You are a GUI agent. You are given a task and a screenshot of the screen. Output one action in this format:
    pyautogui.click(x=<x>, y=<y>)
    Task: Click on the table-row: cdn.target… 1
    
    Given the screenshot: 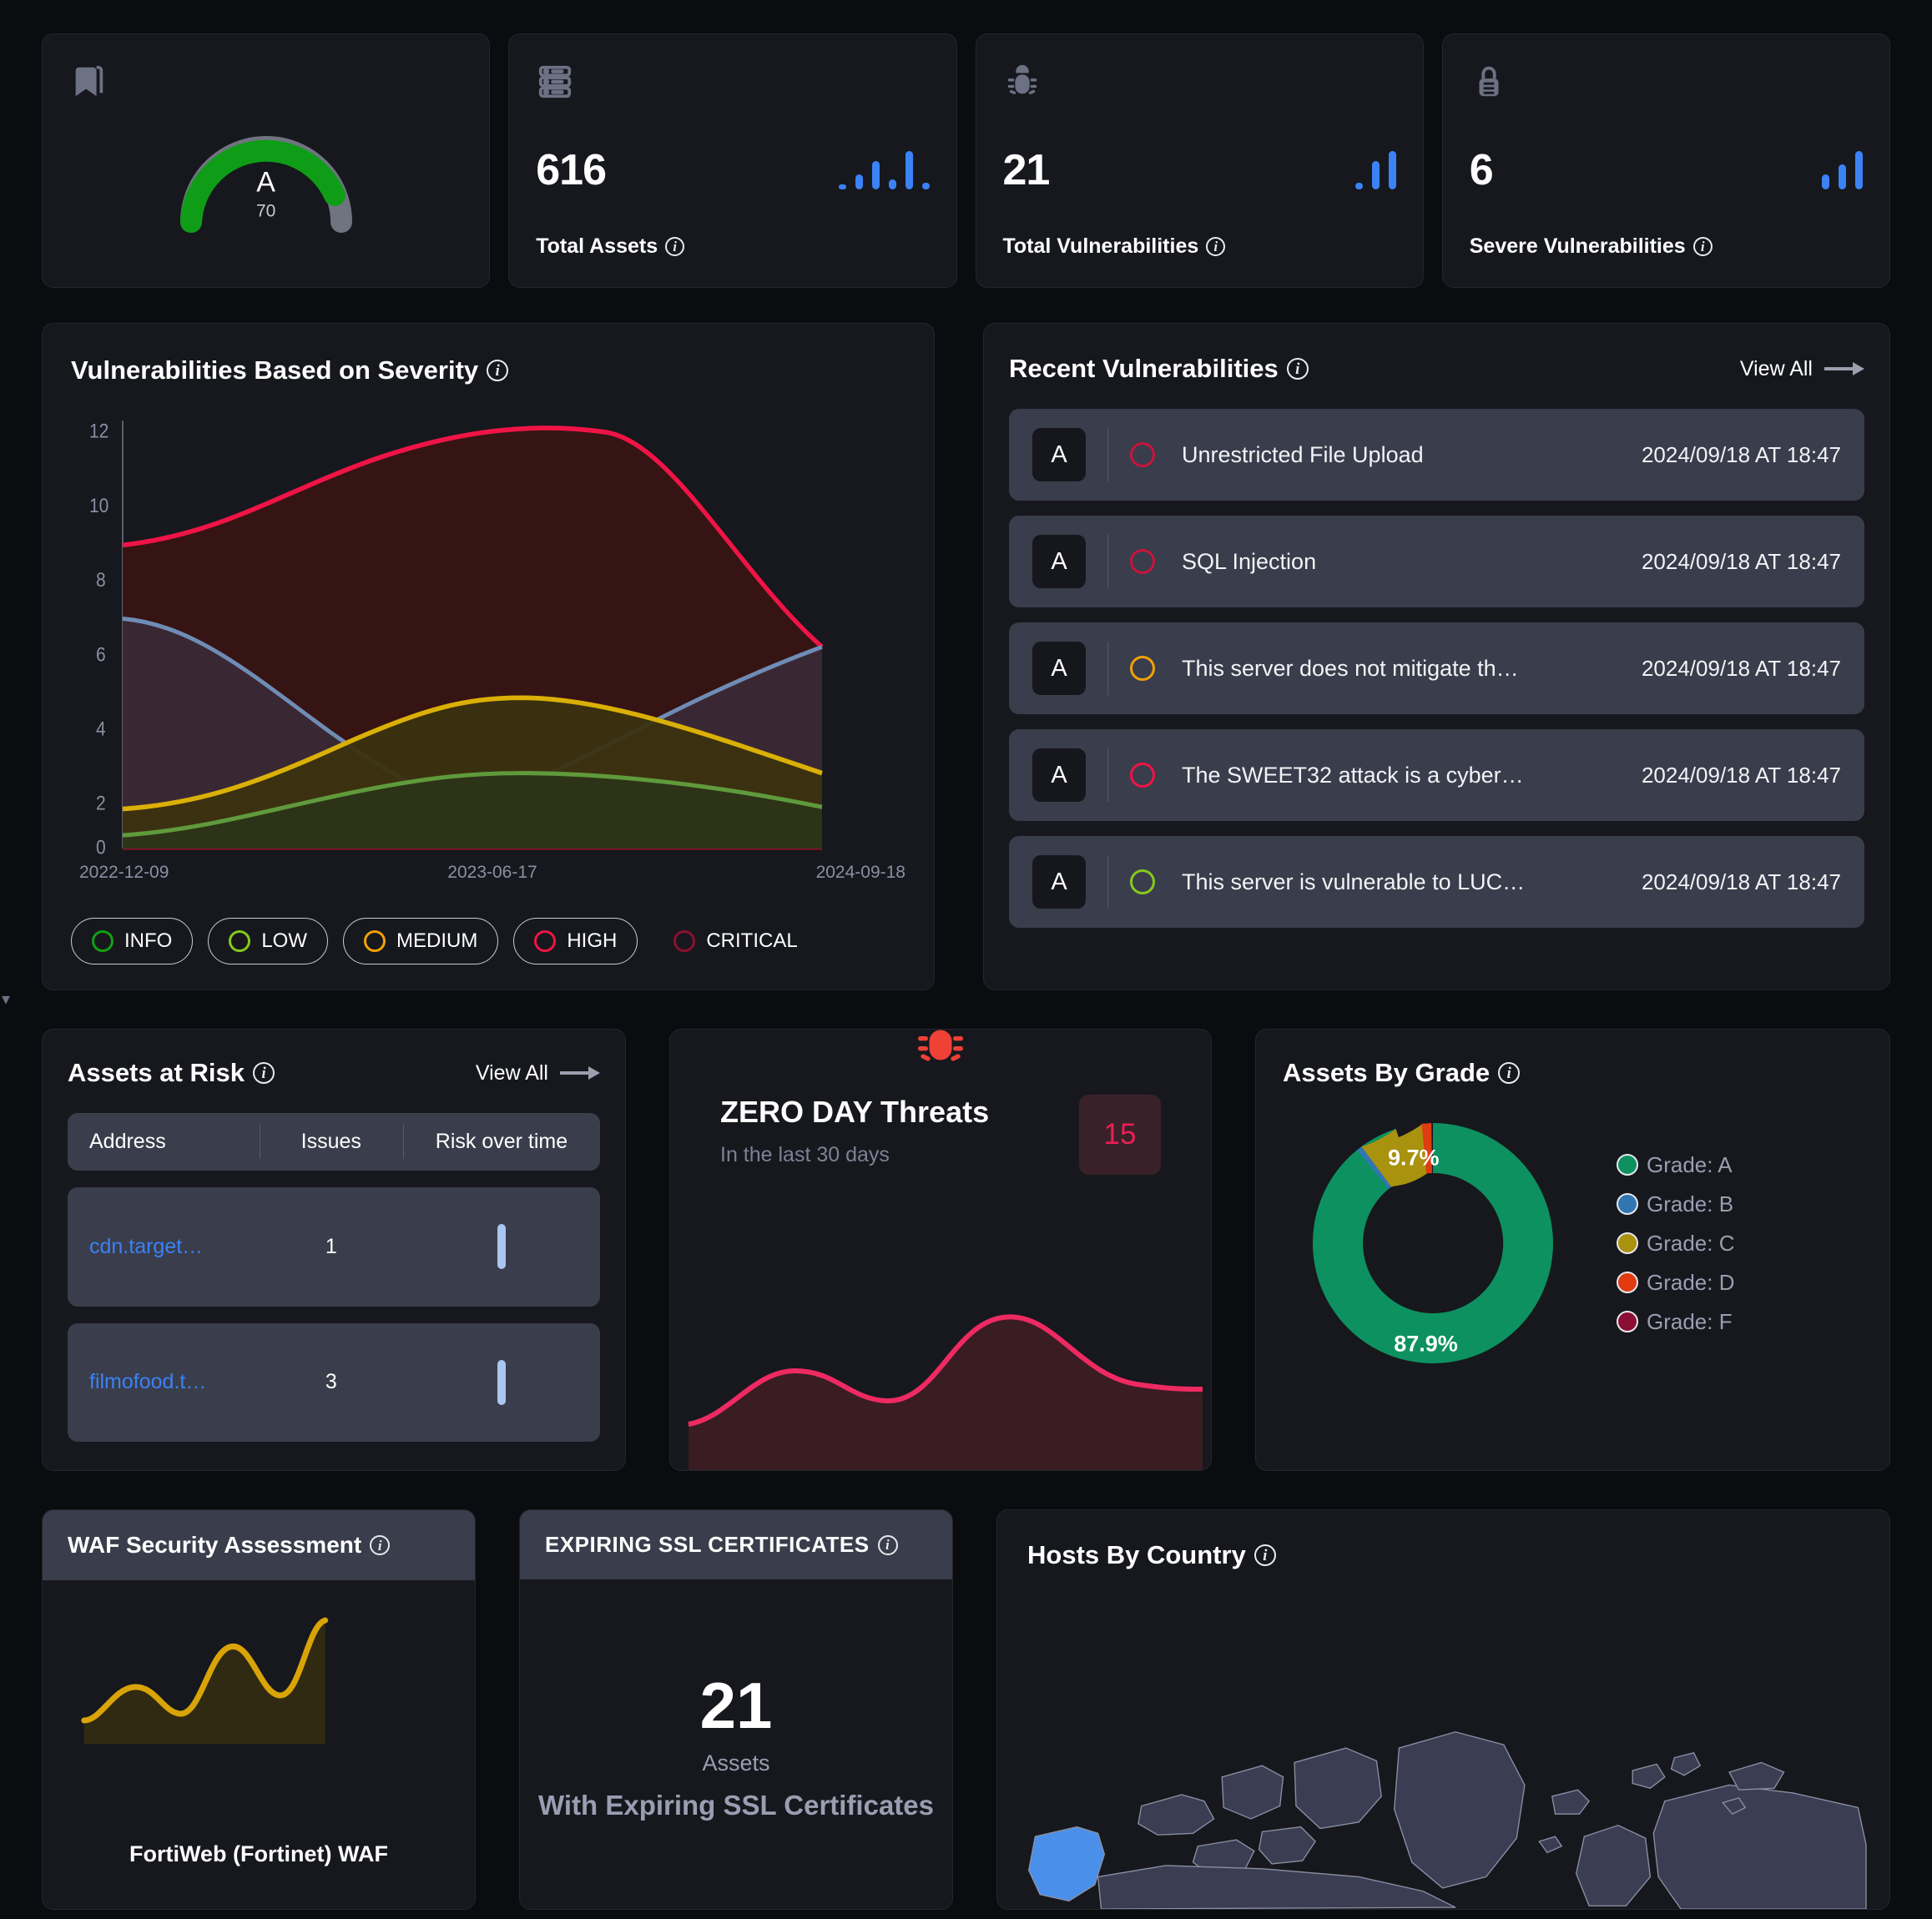 What is the action you would take?
    pyautogui.click(x=334, y=1247)
    